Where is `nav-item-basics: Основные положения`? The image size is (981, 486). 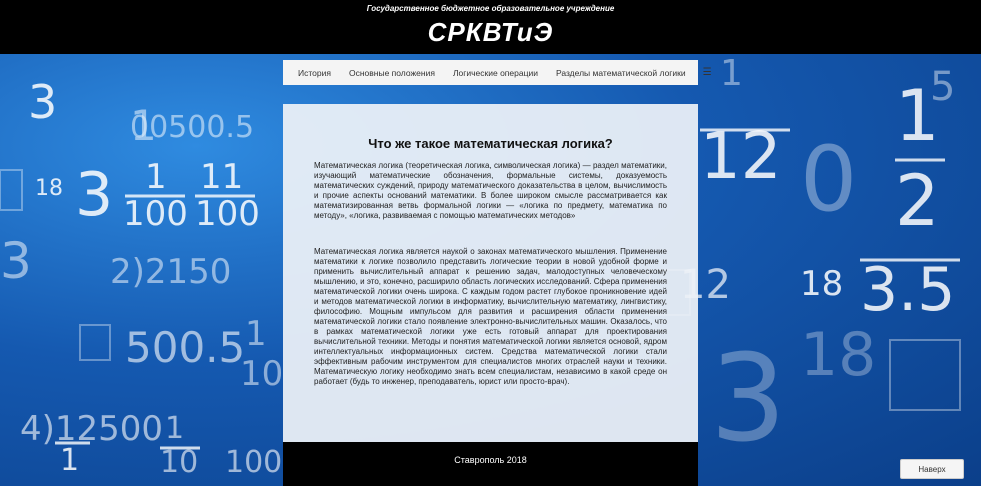
nav-item-basics: Основные положения is located at coordinates (392, 73).